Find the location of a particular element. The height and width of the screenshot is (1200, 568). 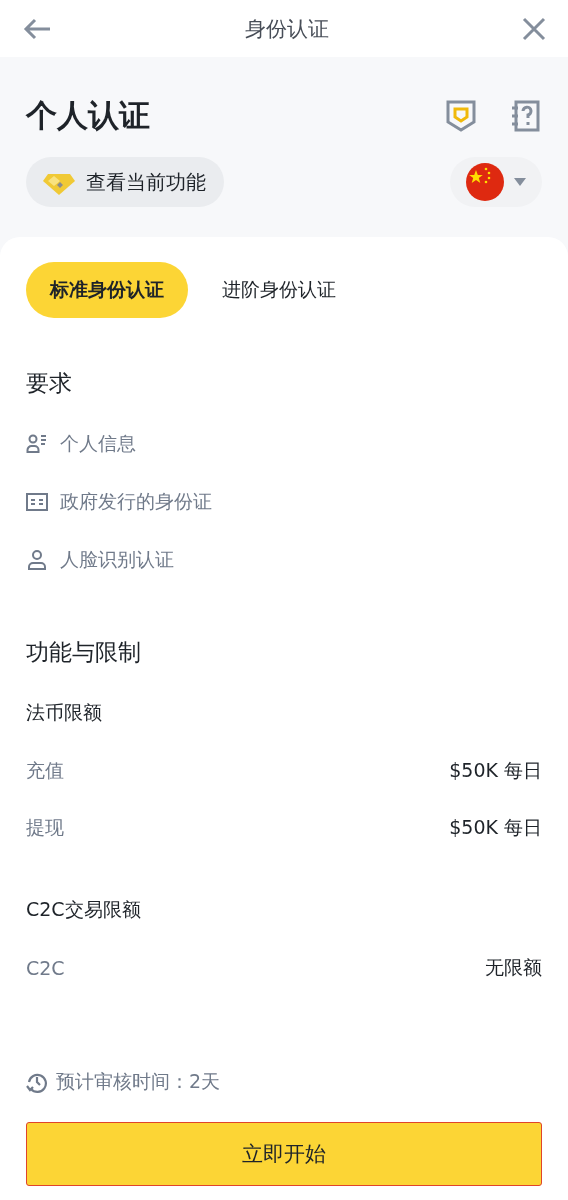

close-icon is located at coordinates (534, 28).